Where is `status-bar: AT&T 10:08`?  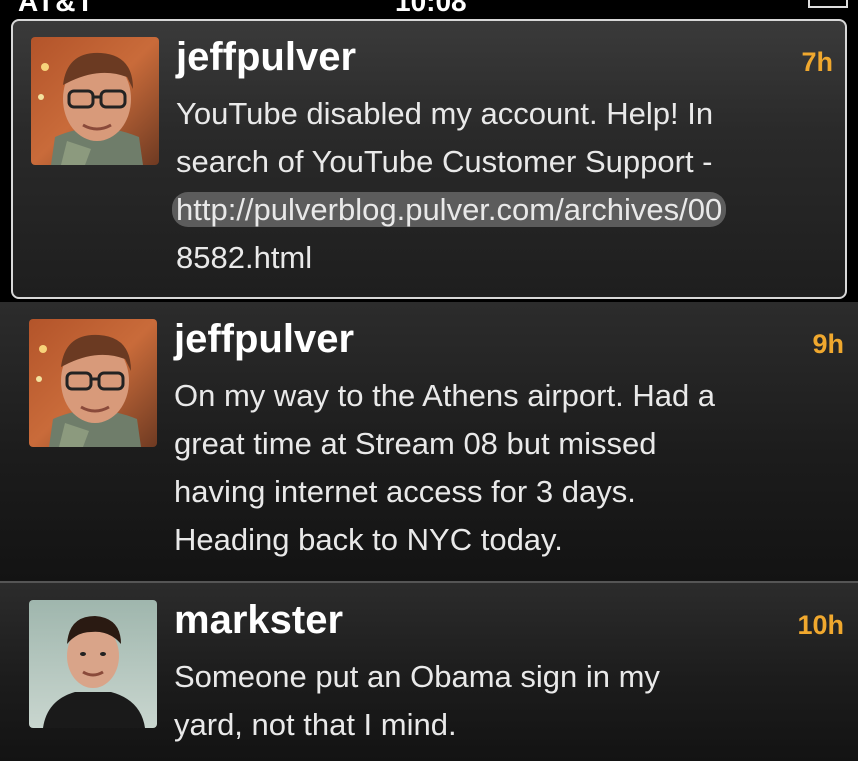 status-bar: AT&T 10:08 is located at coordinates (429, 10).